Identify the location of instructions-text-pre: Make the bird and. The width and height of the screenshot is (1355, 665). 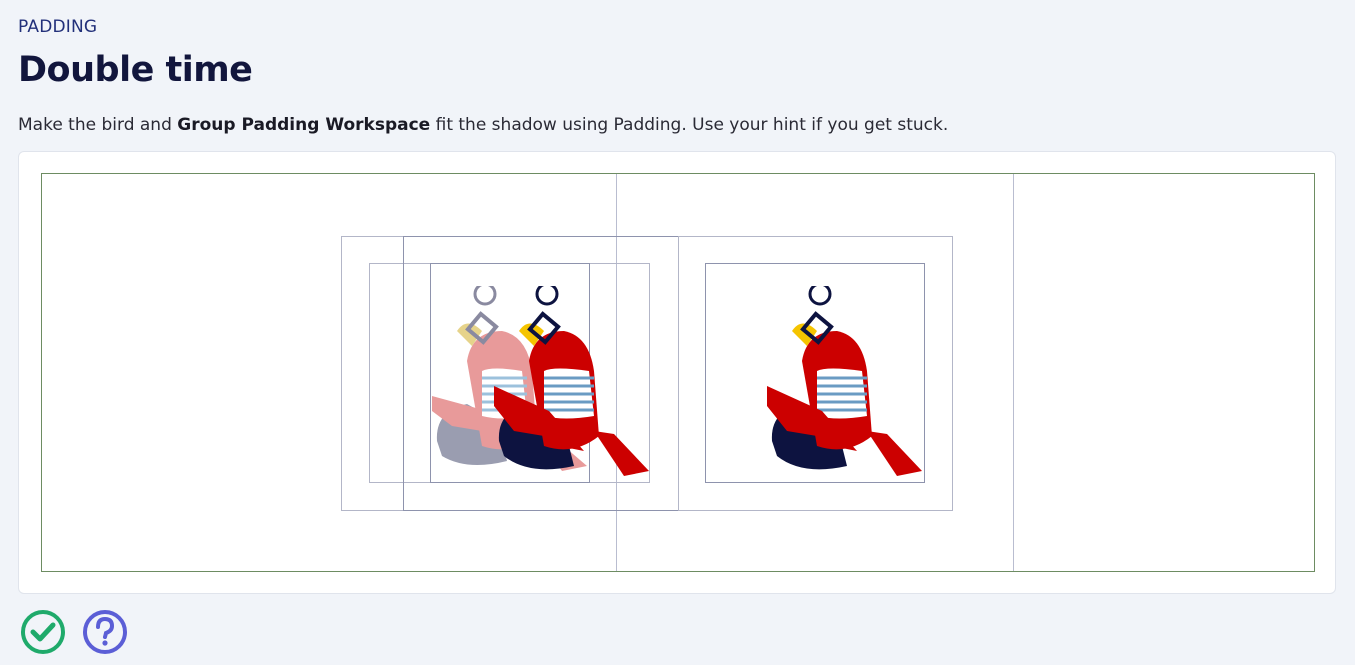
(98, 125).